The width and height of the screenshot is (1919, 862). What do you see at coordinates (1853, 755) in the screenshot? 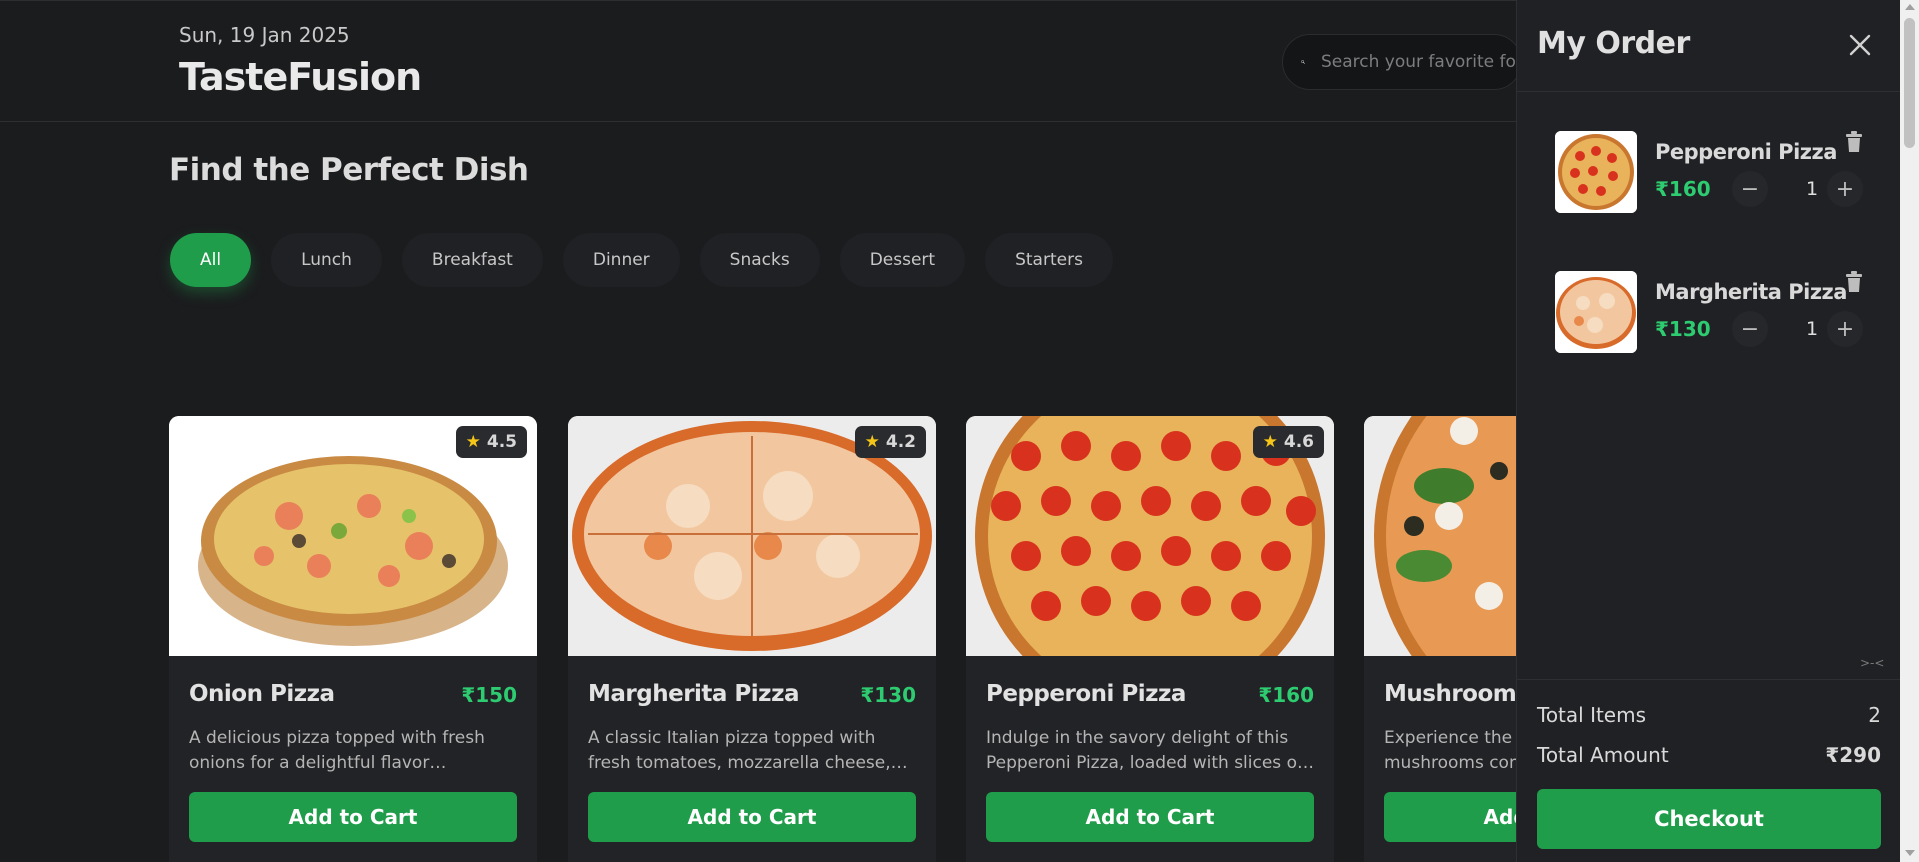
I see `total-amount-value: ₹290` at bounding box center [1853, 755].